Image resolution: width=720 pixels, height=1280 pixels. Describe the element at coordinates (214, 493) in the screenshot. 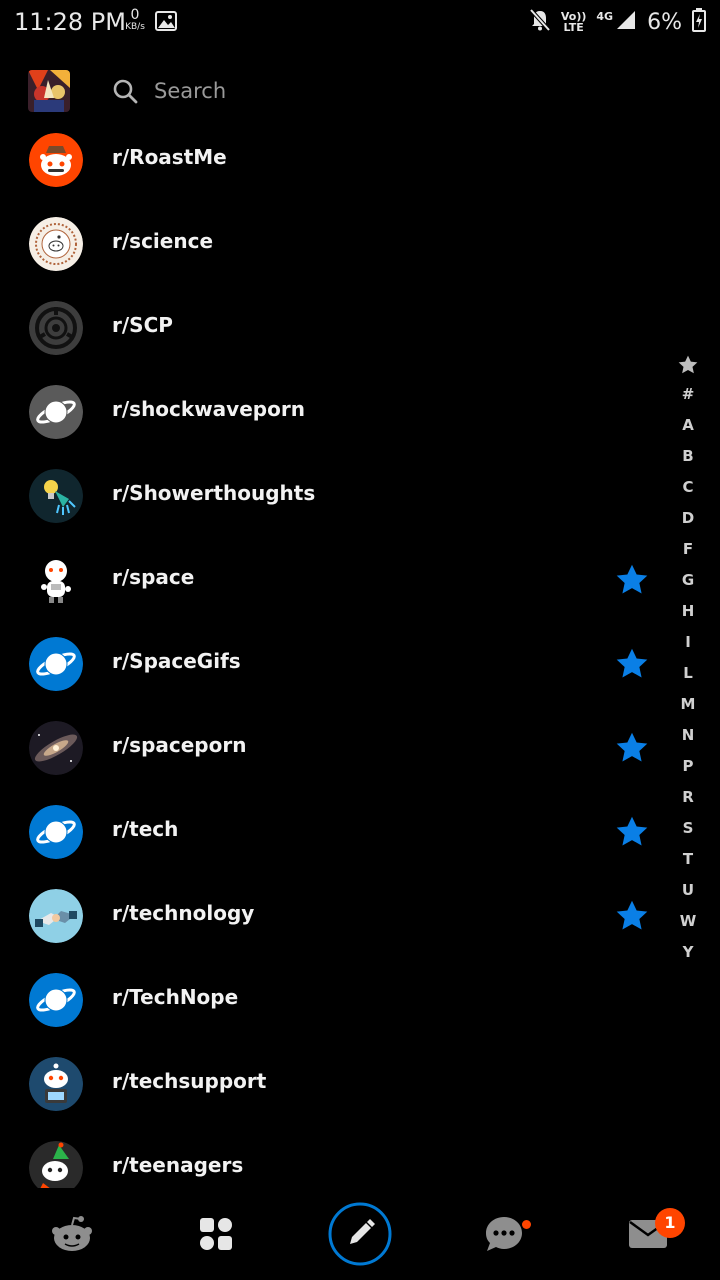

I see `subreddit-name: r/Showerthoughts` at that location.